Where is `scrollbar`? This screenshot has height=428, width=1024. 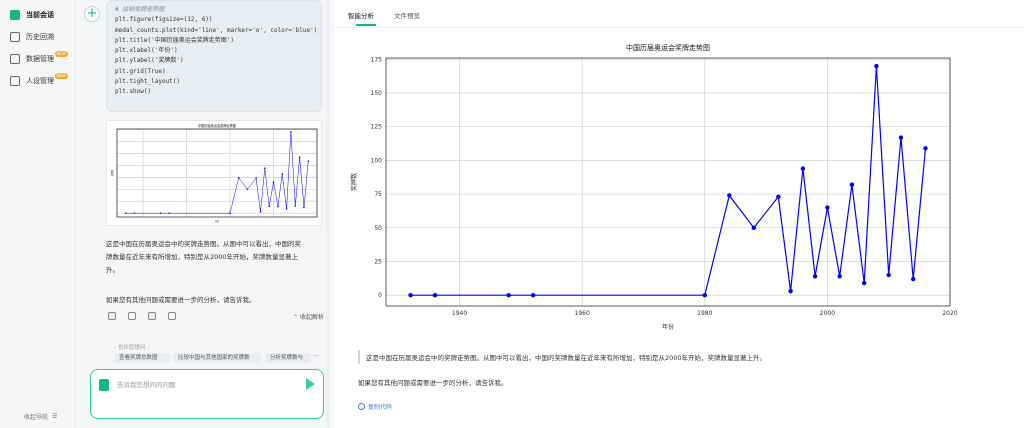 scrollbar is located at coordinates (328, 214).